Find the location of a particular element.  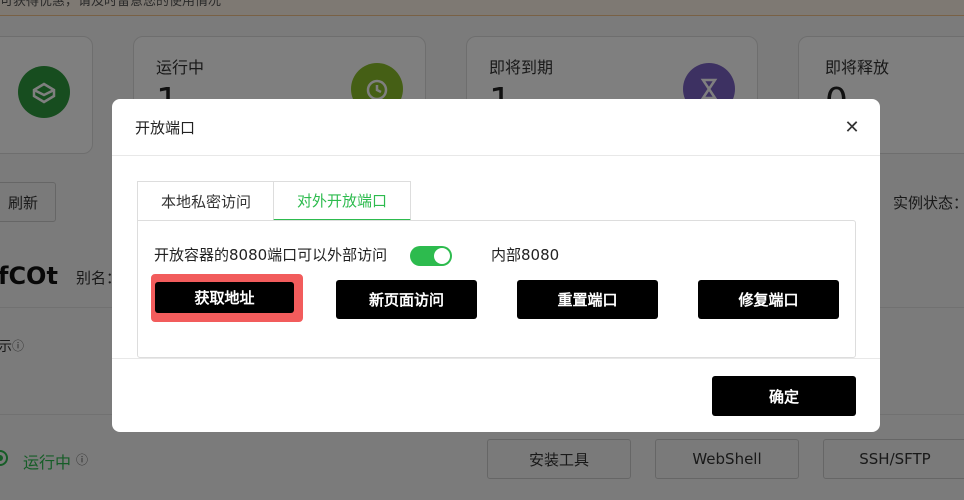

toggle-knob is located at coordinates (442, 256).